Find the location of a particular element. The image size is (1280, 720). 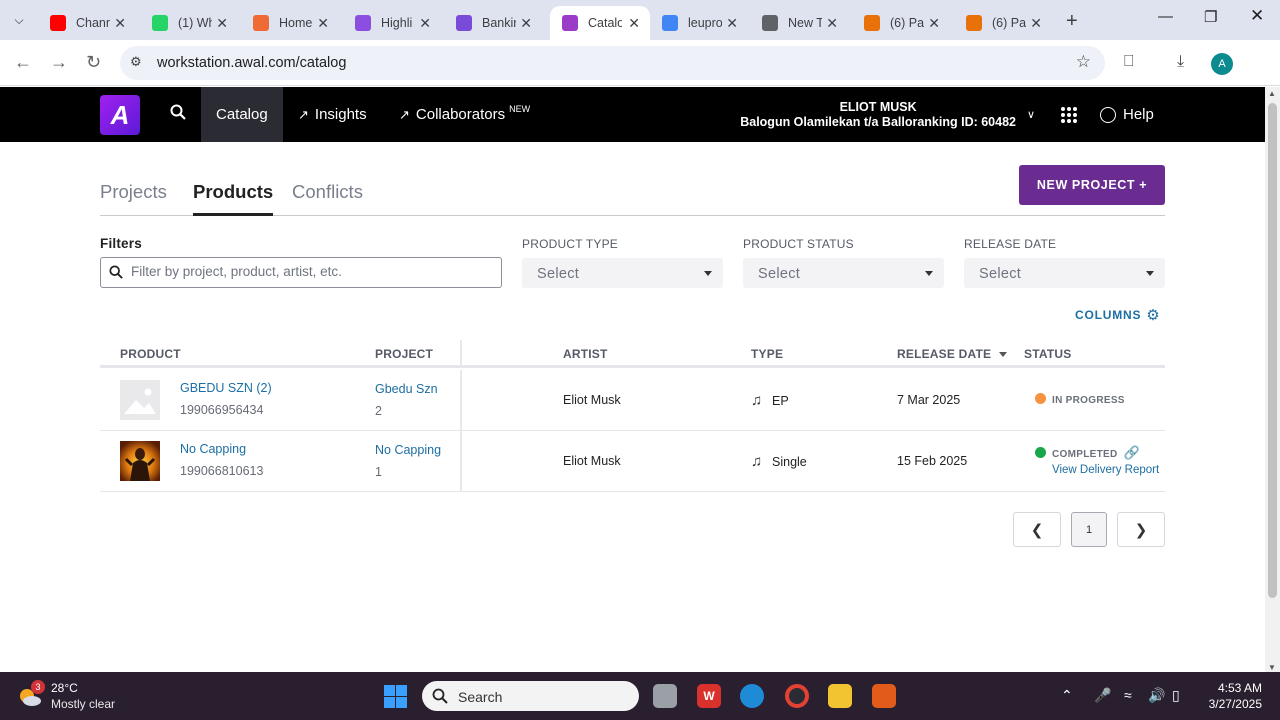

restore-icon: ❐ is located at coordinates (1210, 17).